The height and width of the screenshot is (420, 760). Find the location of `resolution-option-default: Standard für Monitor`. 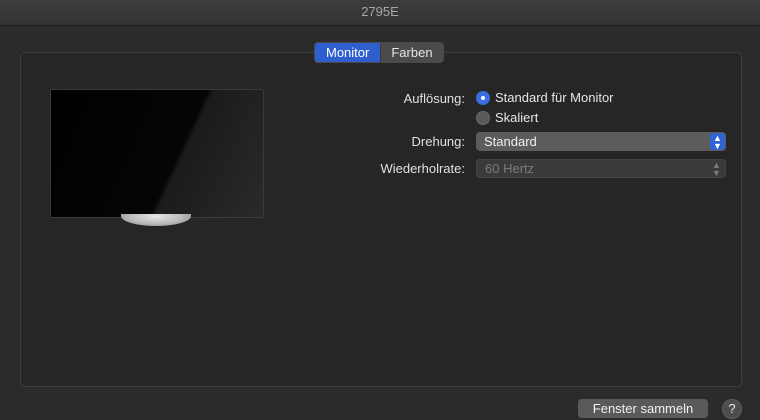

resolution-option-default: Standard für Monitor is located at coordinates (545, 97).